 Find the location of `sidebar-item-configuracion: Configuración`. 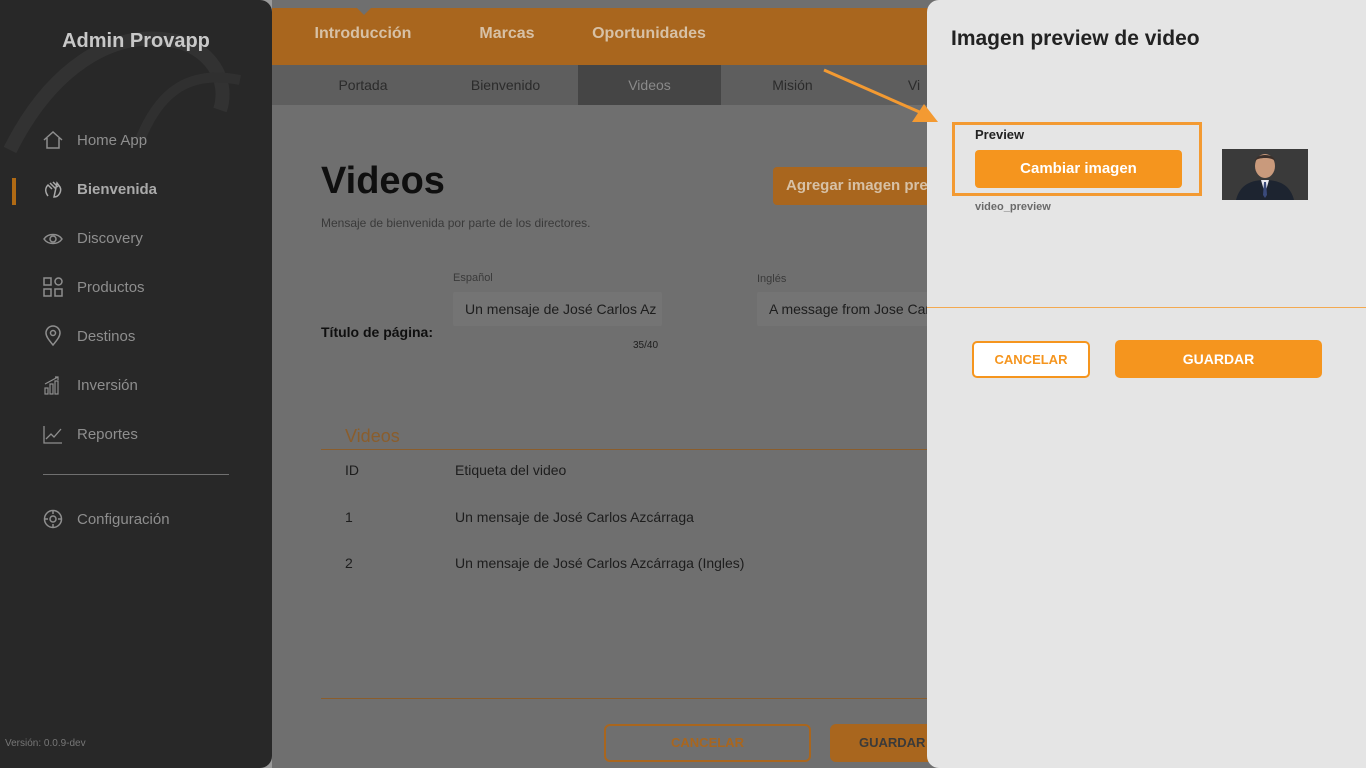

sidebar-item-configuracion: Configuración is located at coordinates (106, 519).